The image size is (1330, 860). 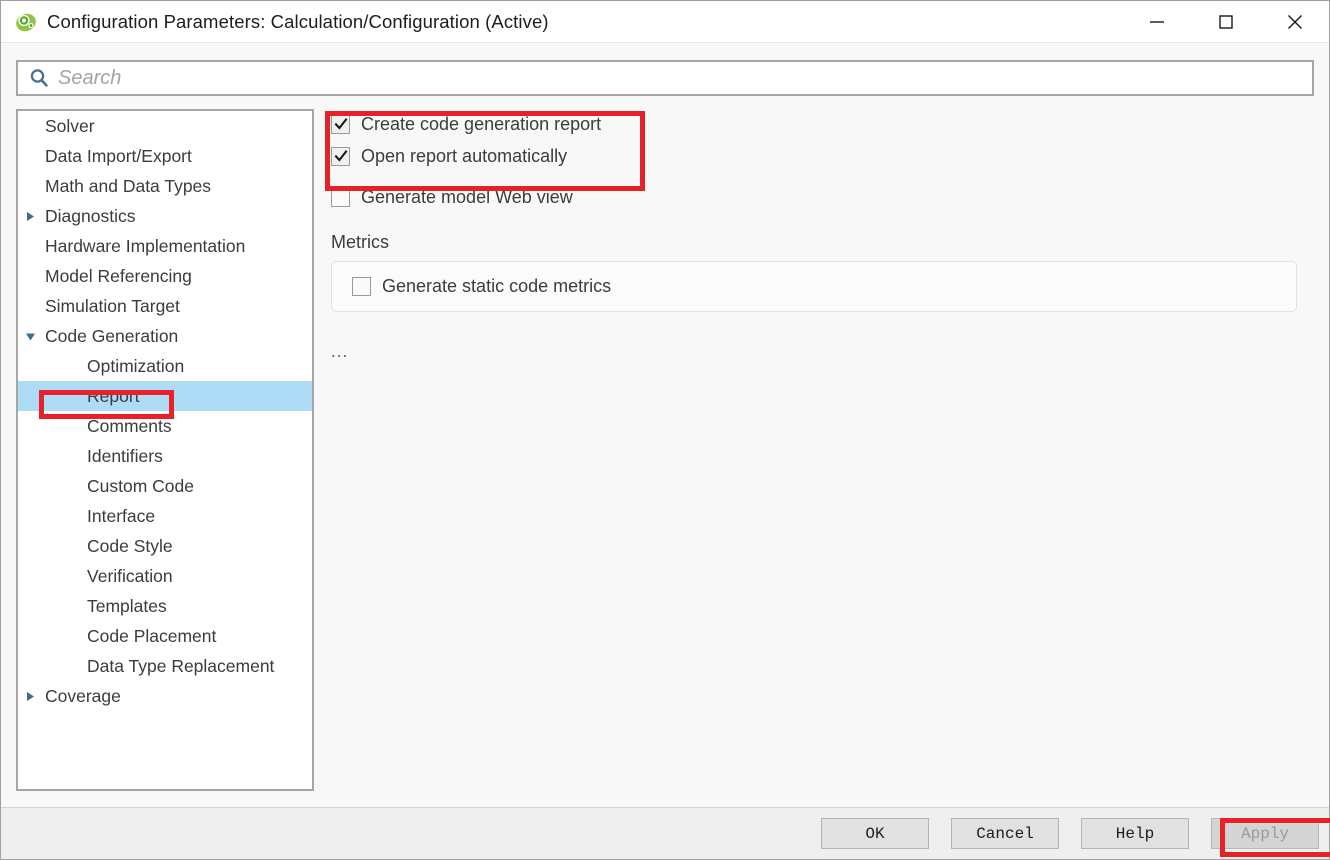 What do you see at coordinates (165, 126) in the screenshot?
I see `tree-item-solver: Solver` at bounding box center [165, 126].